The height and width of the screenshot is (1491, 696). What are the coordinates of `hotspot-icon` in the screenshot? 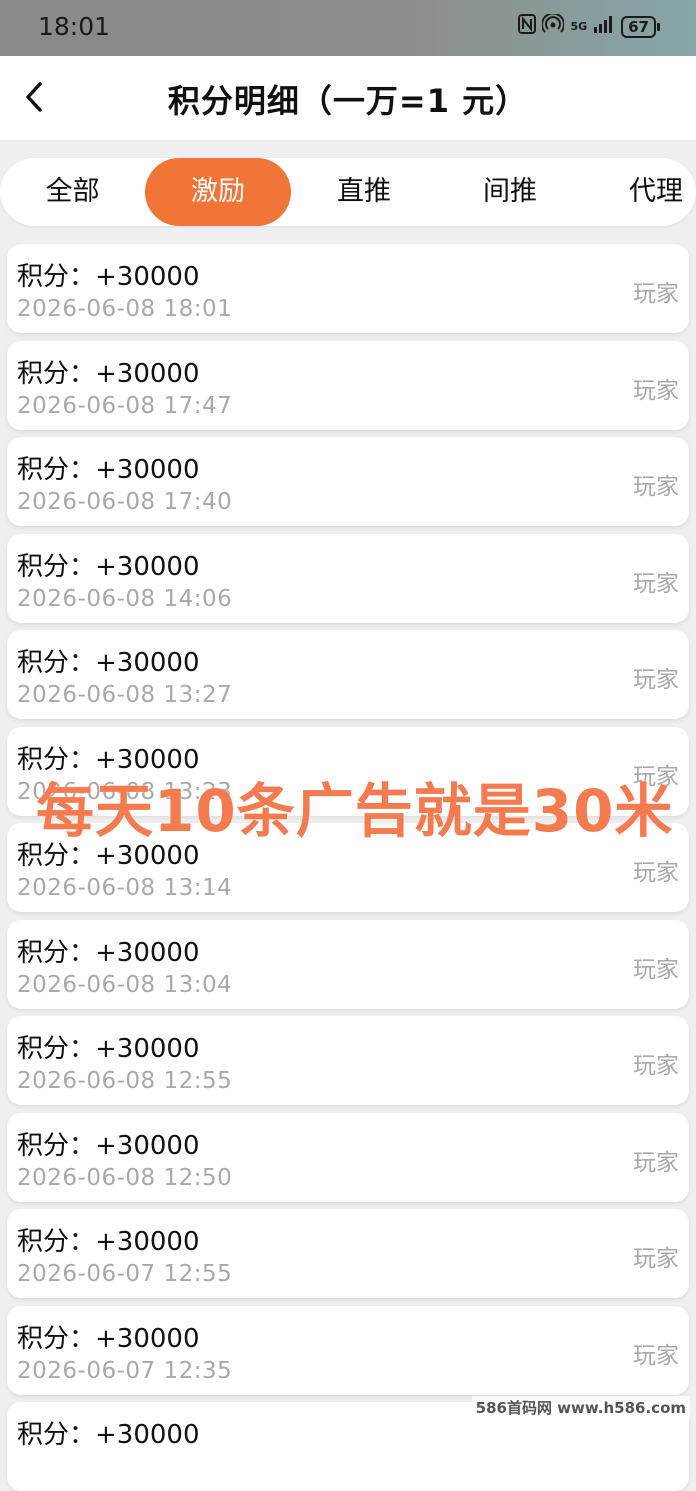 It's located at (553, 25).